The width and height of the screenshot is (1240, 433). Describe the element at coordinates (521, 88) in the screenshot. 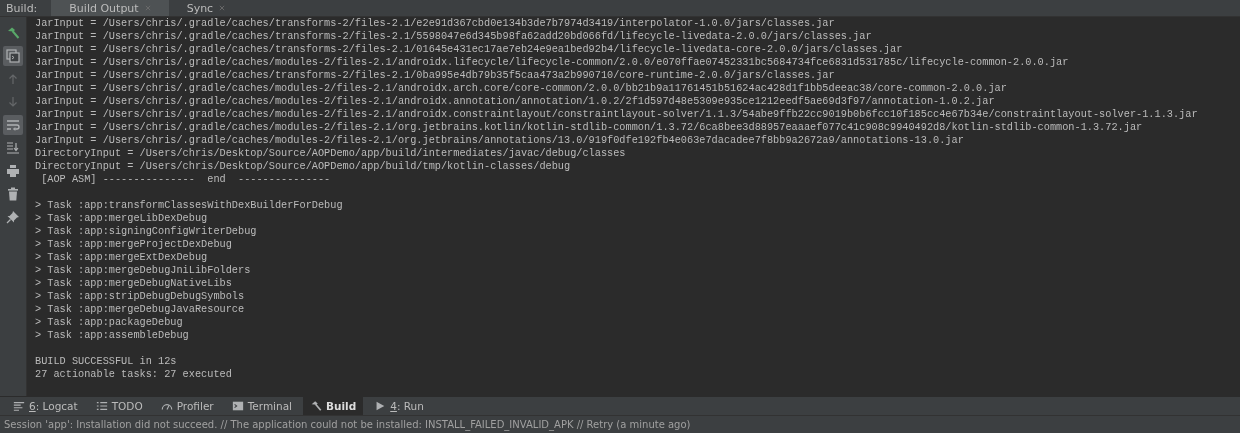

I see `console-line: JarInput = /Users/chris/.gradle/caches/modules-2/files-2.1/androidx.arch.core/core-common/2.0.0/bb21b9a11761451b51624ac428d1f1bb5deeac38/core-common-2.0.0.jar` at that location.